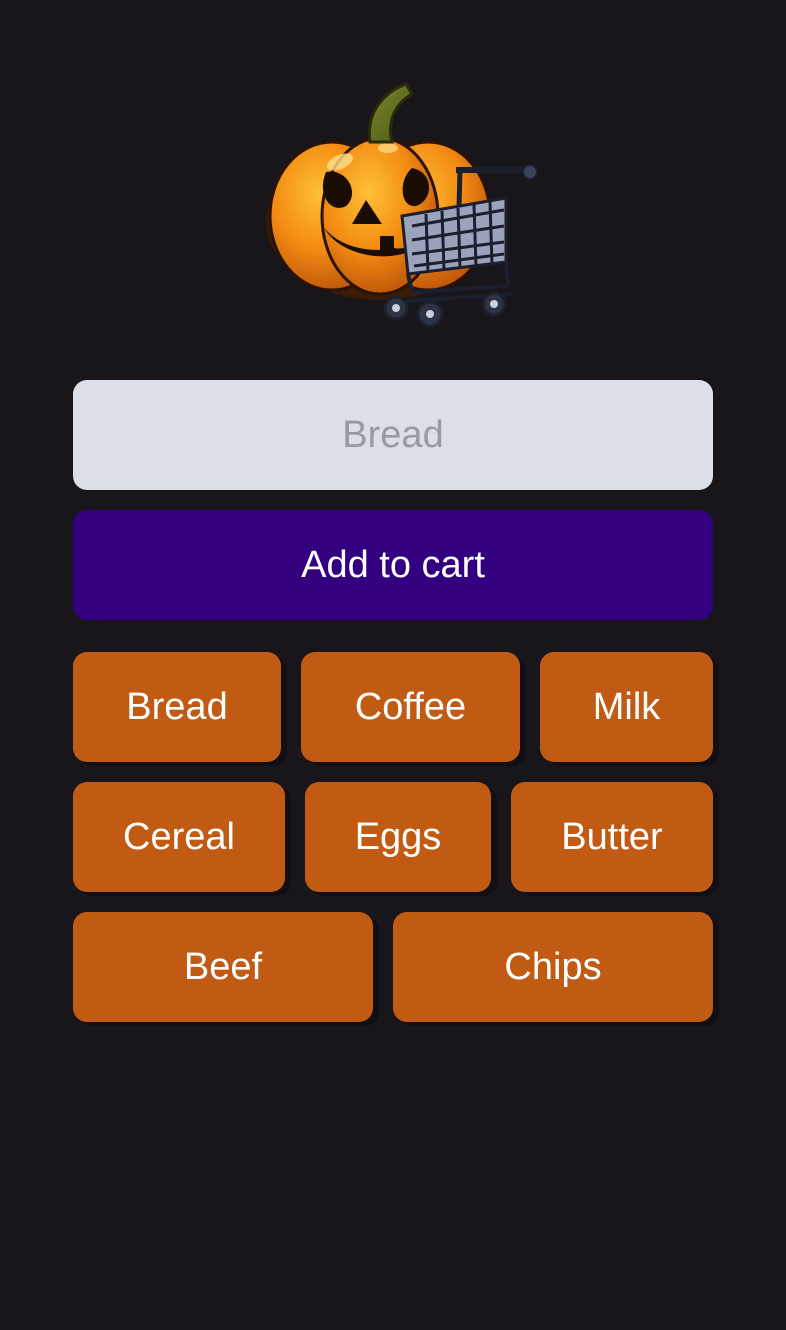  What do you see at coordinates (612, 837) in the screenshot?
I see `quick-item-butter: Butter` at bounding box center [612, 837].